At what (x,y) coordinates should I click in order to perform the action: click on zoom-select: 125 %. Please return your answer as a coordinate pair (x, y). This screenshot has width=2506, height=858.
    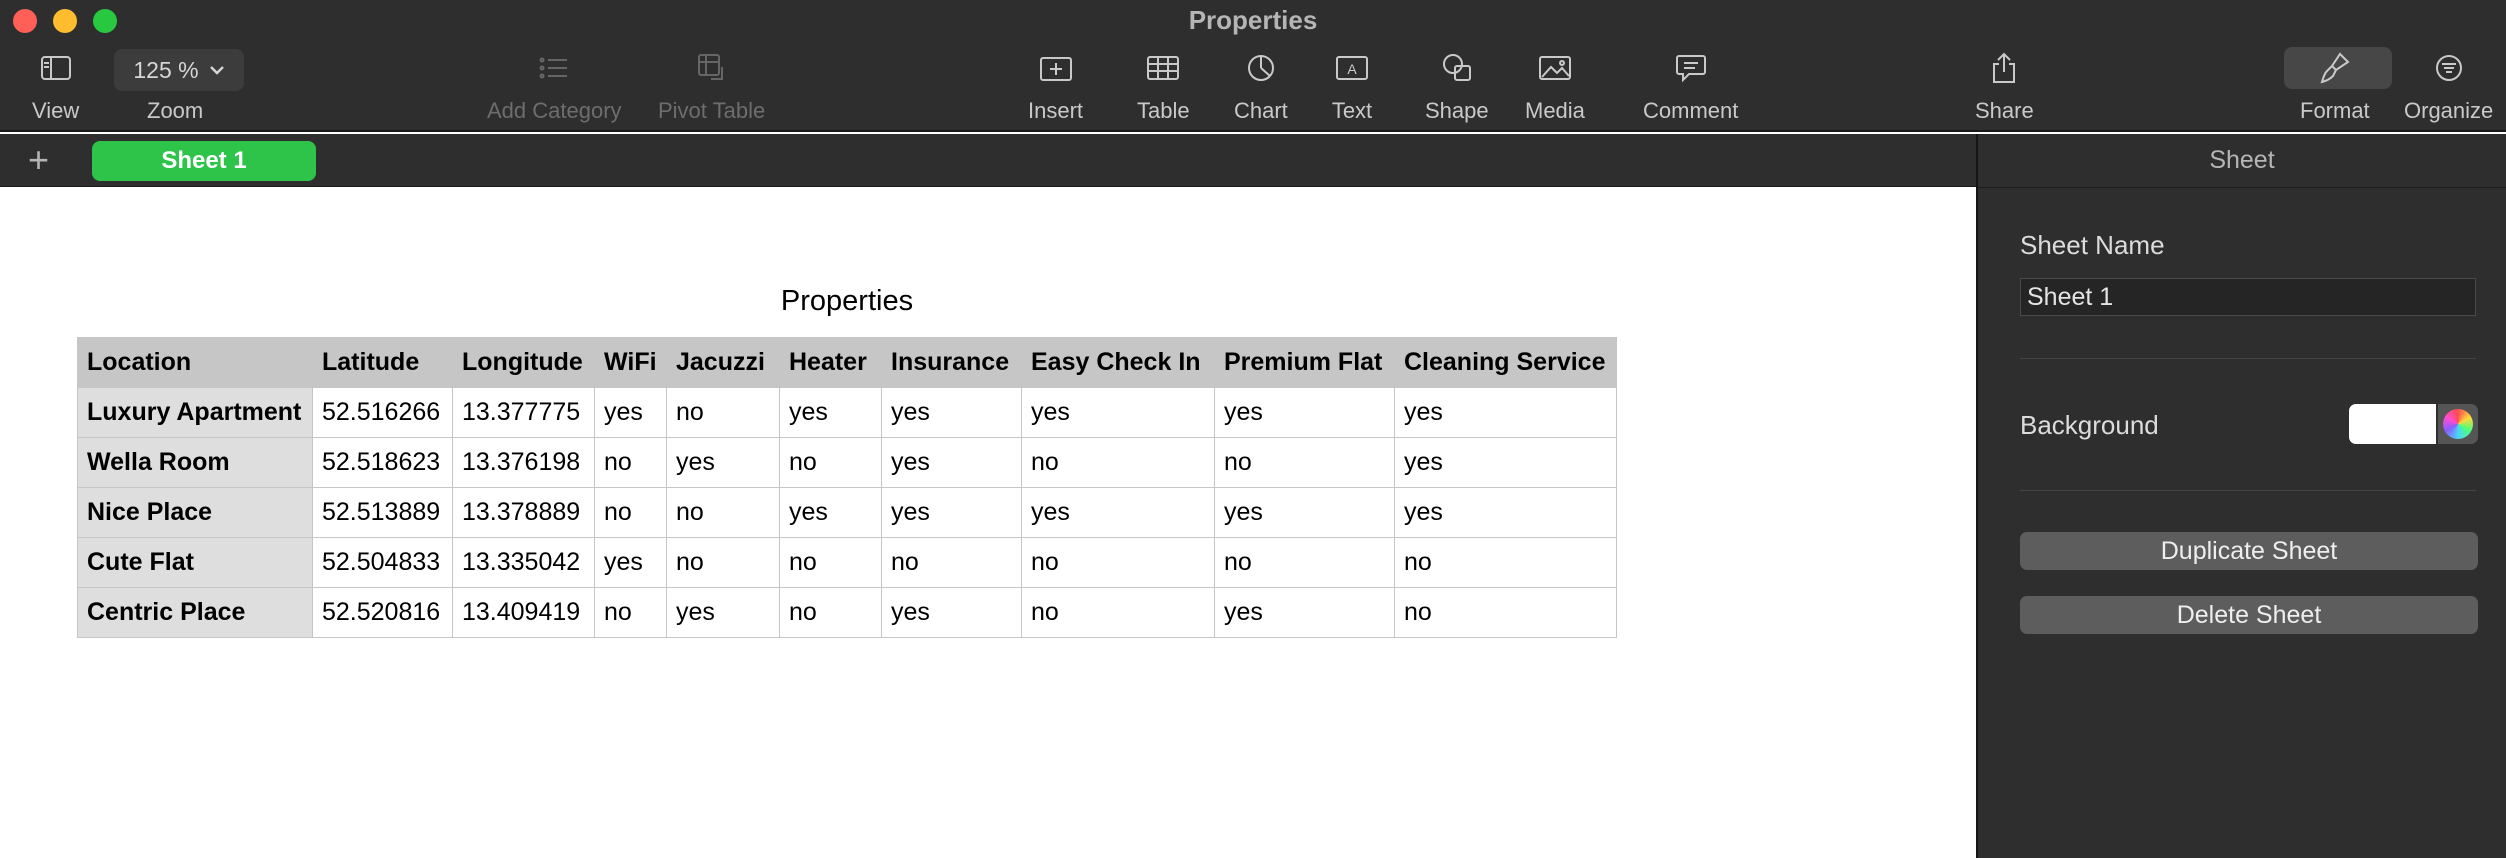
    Looking at the image, I should click on (179, 70).